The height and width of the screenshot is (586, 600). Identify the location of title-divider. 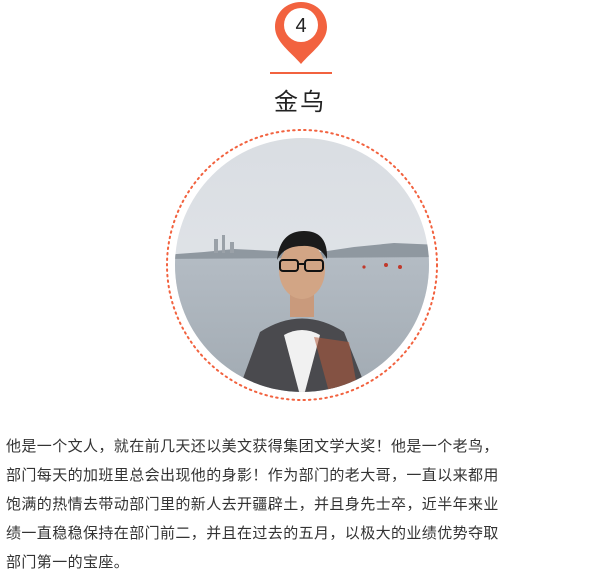
(301, 73).